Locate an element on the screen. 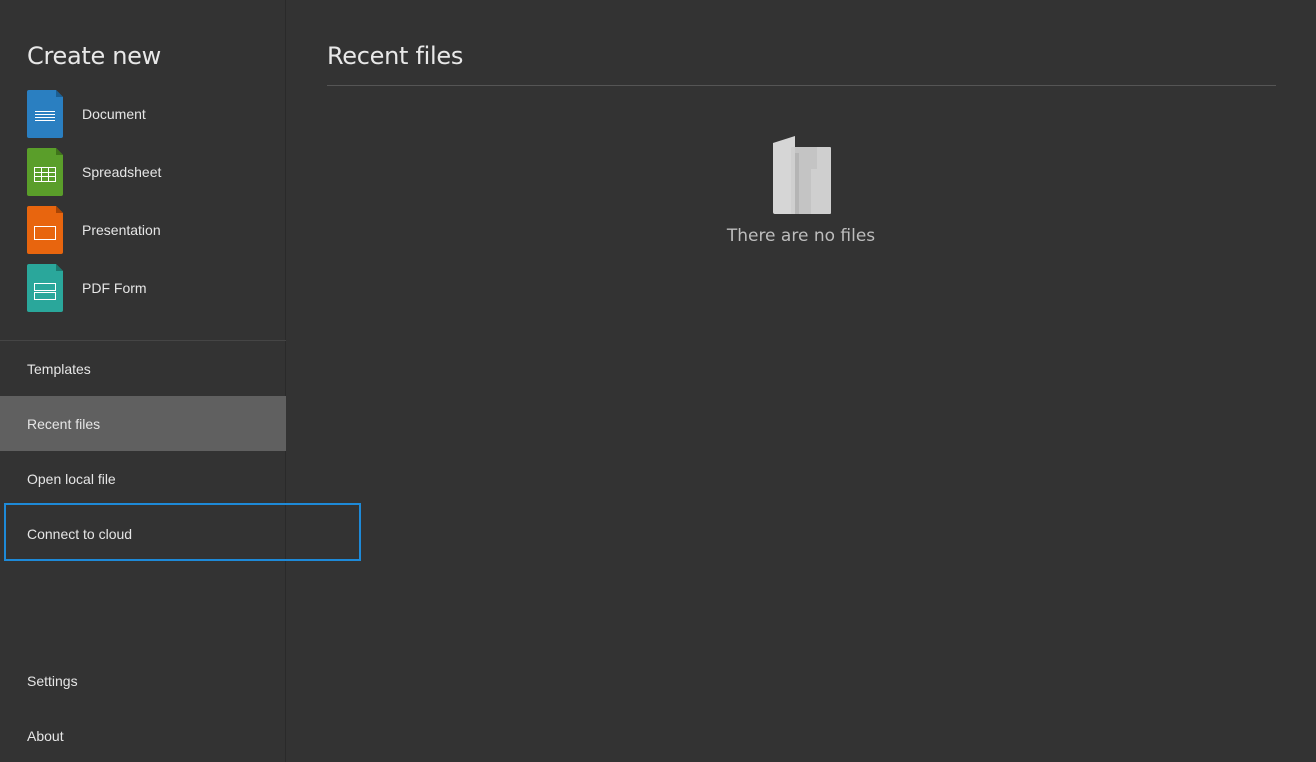  pdf-form-icon is located at coordinates (45, 288).